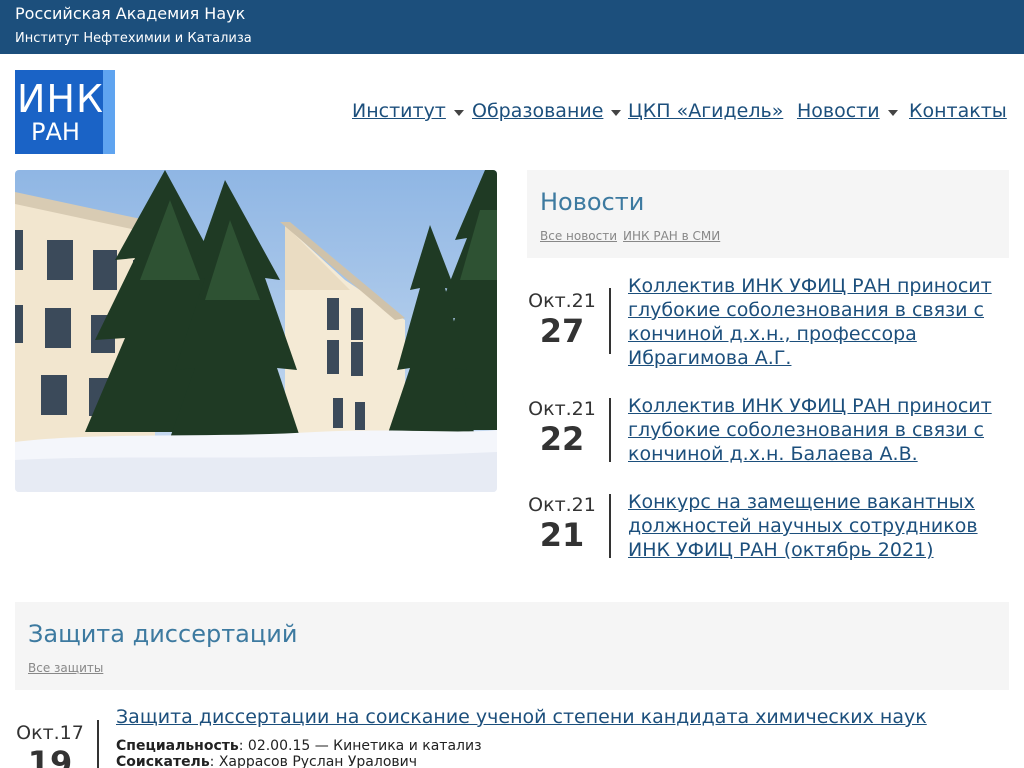 The image size is (1024, 768). I want to click on nav-item-news: Новости, so click(847, 113).